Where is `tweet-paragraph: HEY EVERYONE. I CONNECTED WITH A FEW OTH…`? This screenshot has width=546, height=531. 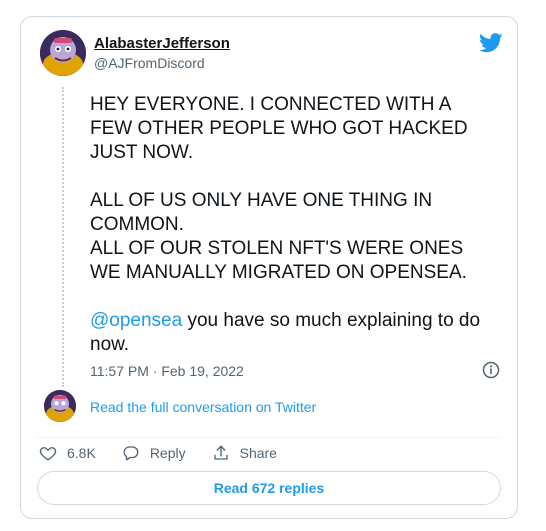
tweet-paragraph: HEY EVERYONE. I CONNECTED WITH A FEW OTH… is located at coordinates (279, 128).